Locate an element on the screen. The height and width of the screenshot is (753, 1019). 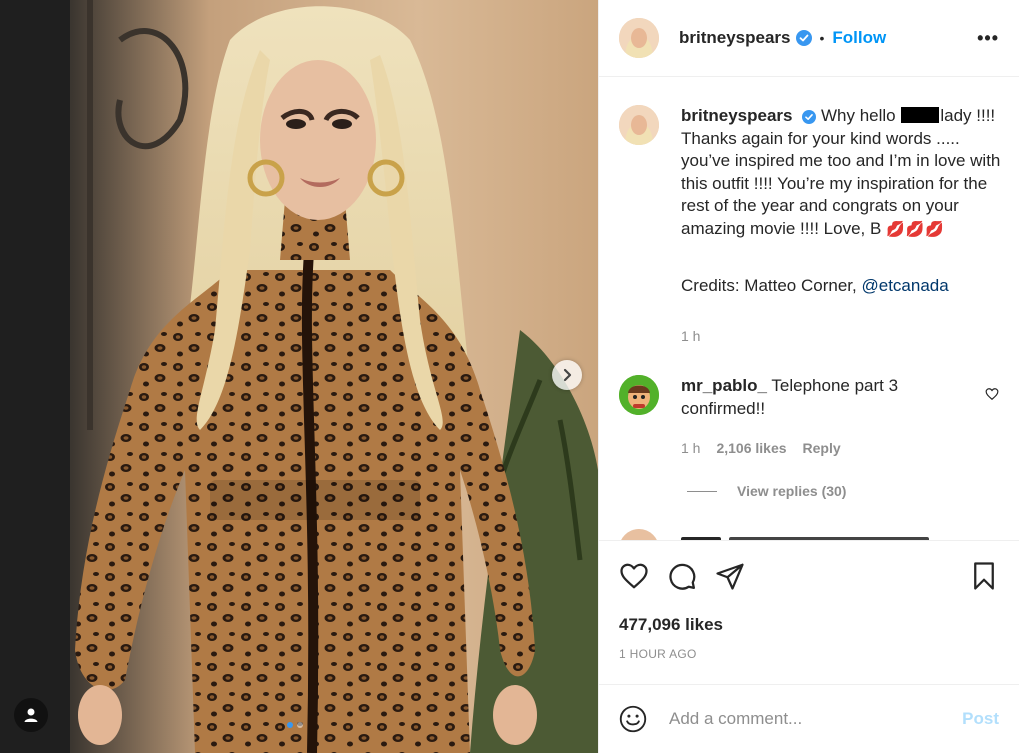
credits-label: Credits: Matteo Corner, is located at coordinates (769, 285).